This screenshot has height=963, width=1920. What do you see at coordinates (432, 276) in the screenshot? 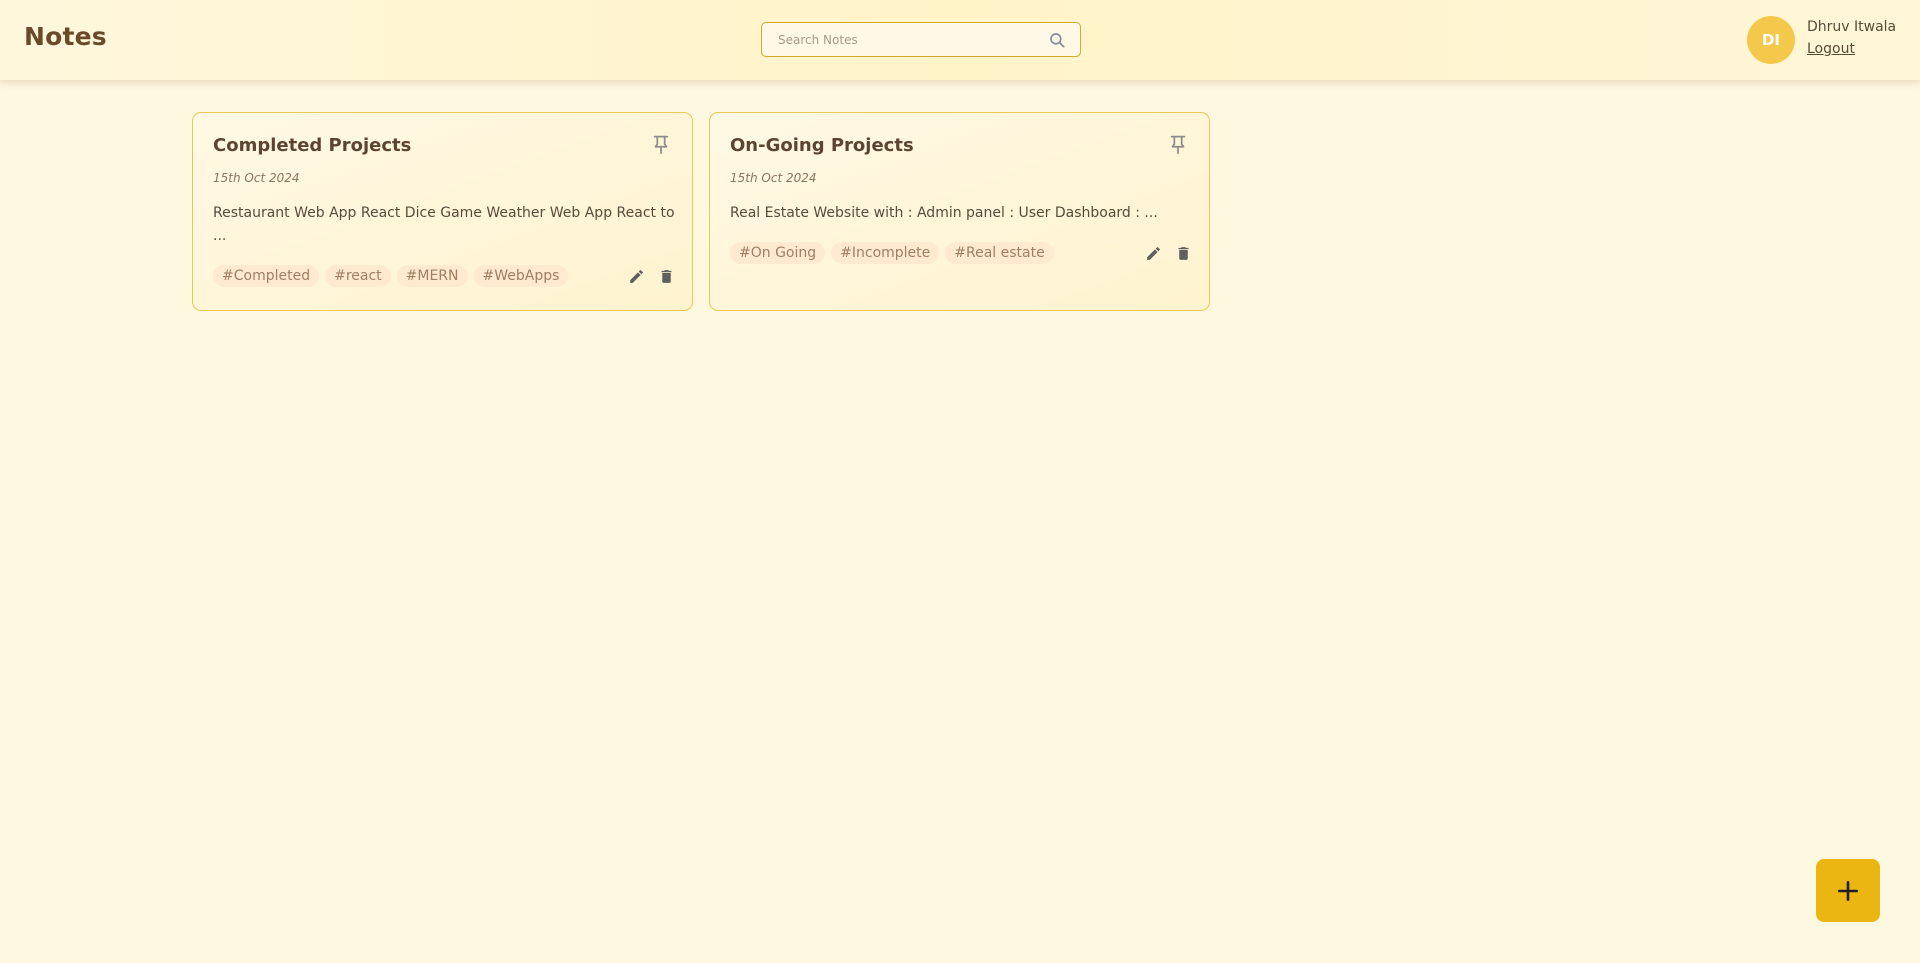
I see `tag-chip: #MERN` at bounding box center [432, 276].